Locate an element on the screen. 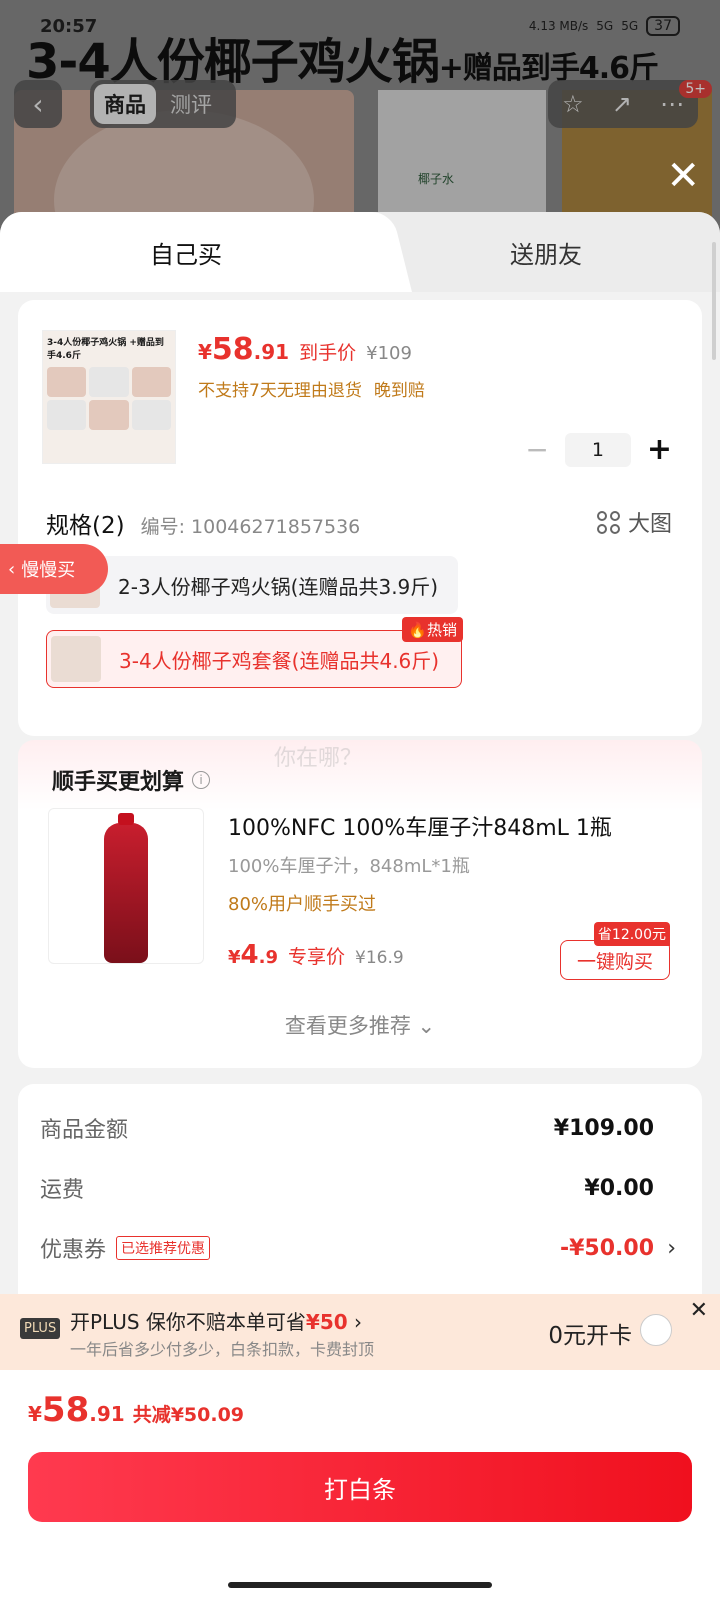 The height and width of the screenshot is (1600, 720). spec-option: 2-3人份椰子鸡火锅(连赠品共3.9斤) is located at coordinates (252, 585).